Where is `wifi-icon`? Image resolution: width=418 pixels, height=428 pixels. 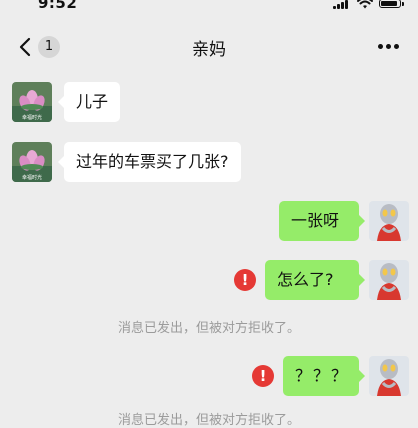
wifi-icon is located at coordinates (365, 4).